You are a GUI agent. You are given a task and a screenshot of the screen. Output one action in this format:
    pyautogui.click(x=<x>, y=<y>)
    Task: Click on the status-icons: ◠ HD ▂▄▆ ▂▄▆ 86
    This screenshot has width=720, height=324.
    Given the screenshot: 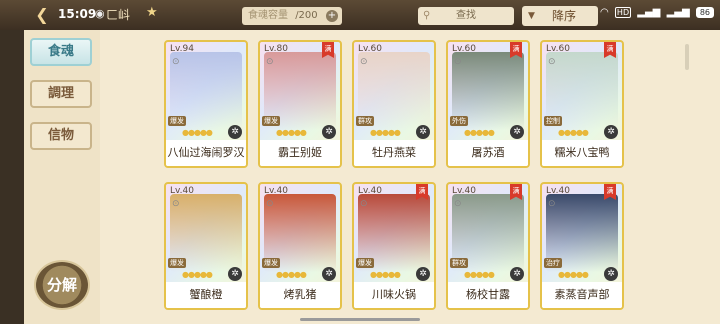 What is the action you would take?
    pyautogui.click(x=658, y=12)
    